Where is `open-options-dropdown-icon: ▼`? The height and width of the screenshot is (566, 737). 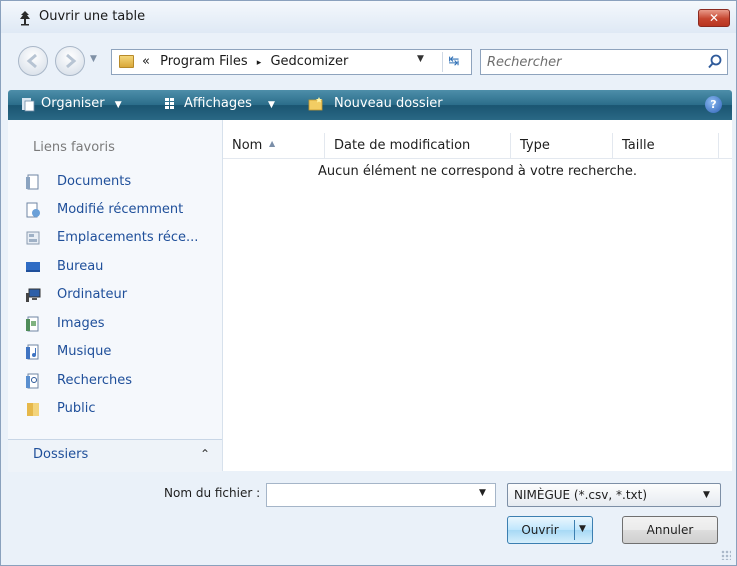
open-options-dropdown-icon: ▼ is located at coordinates (582, 529).